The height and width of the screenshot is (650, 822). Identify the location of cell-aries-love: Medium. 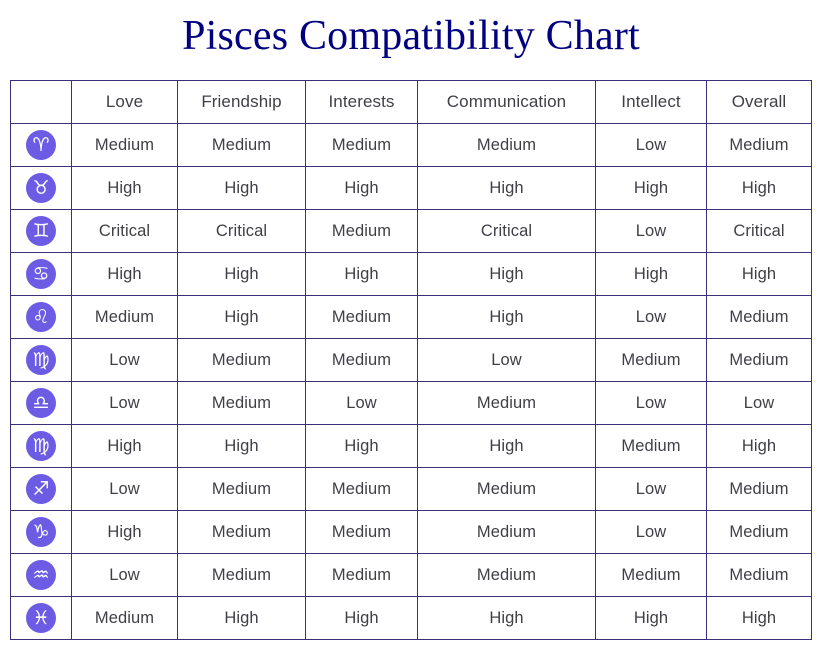
(124, 145).